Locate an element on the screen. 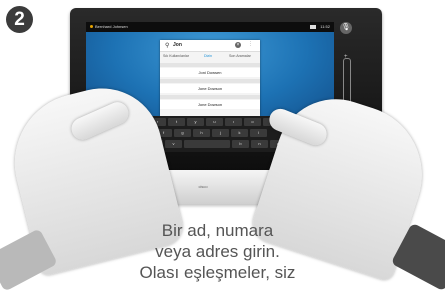  tab-directory: Dizin is located at coordinates (208, 56).